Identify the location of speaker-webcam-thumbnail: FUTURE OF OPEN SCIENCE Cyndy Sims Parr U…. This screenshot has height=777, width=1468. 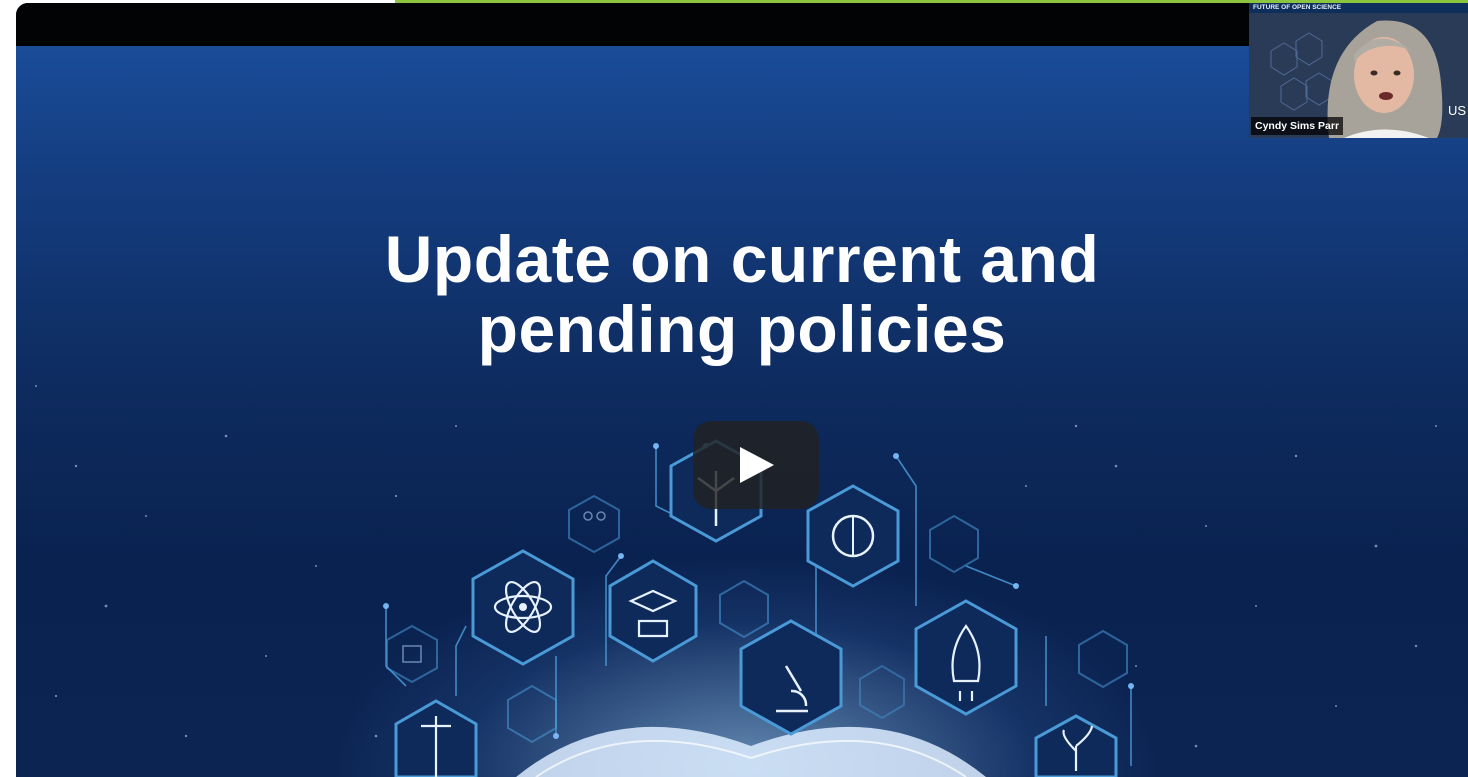
(1358, 70).